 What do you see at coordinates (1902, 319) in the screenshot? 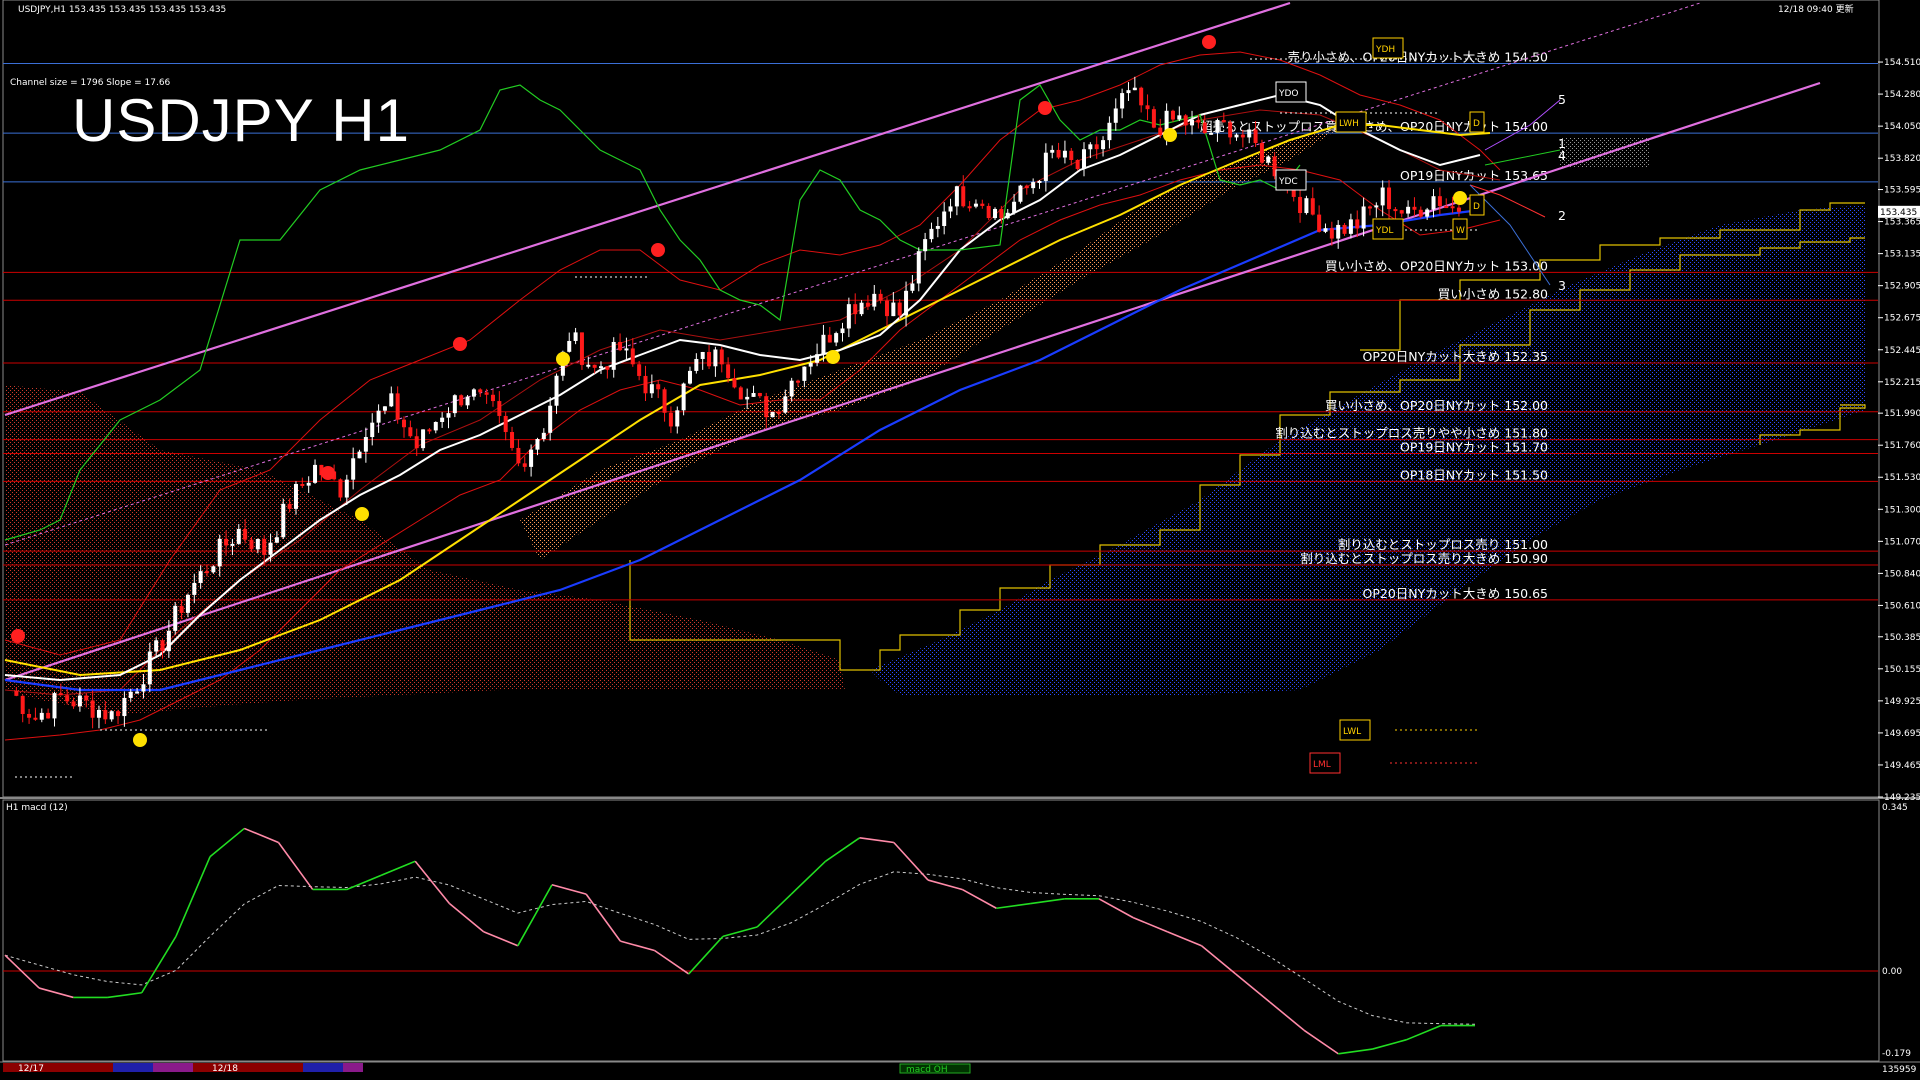
I see `price-tick-label: 152.675` at bounding box center [1902, 319].